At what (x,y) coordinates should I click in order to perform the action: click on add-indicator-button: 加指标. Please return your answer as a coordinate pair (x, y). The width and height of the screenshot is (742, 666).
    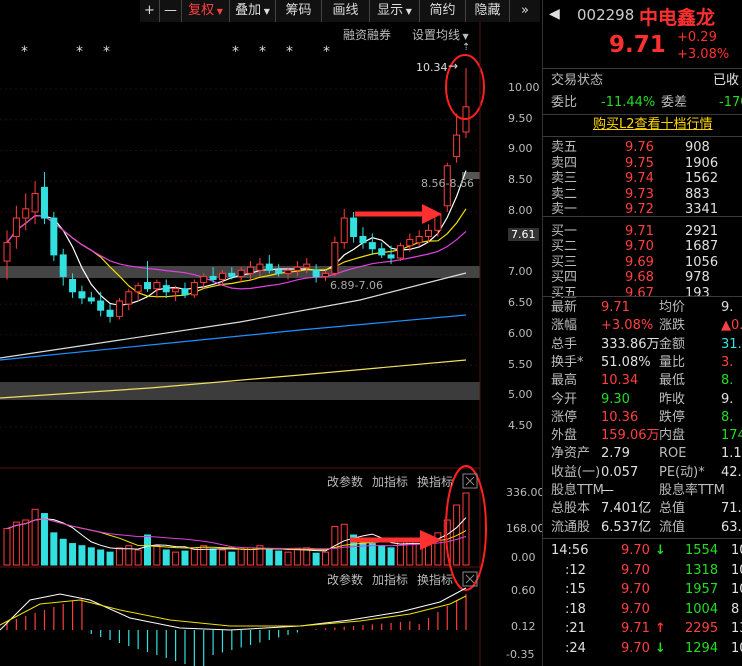
    Looking at the image, I should click on (390, 481).